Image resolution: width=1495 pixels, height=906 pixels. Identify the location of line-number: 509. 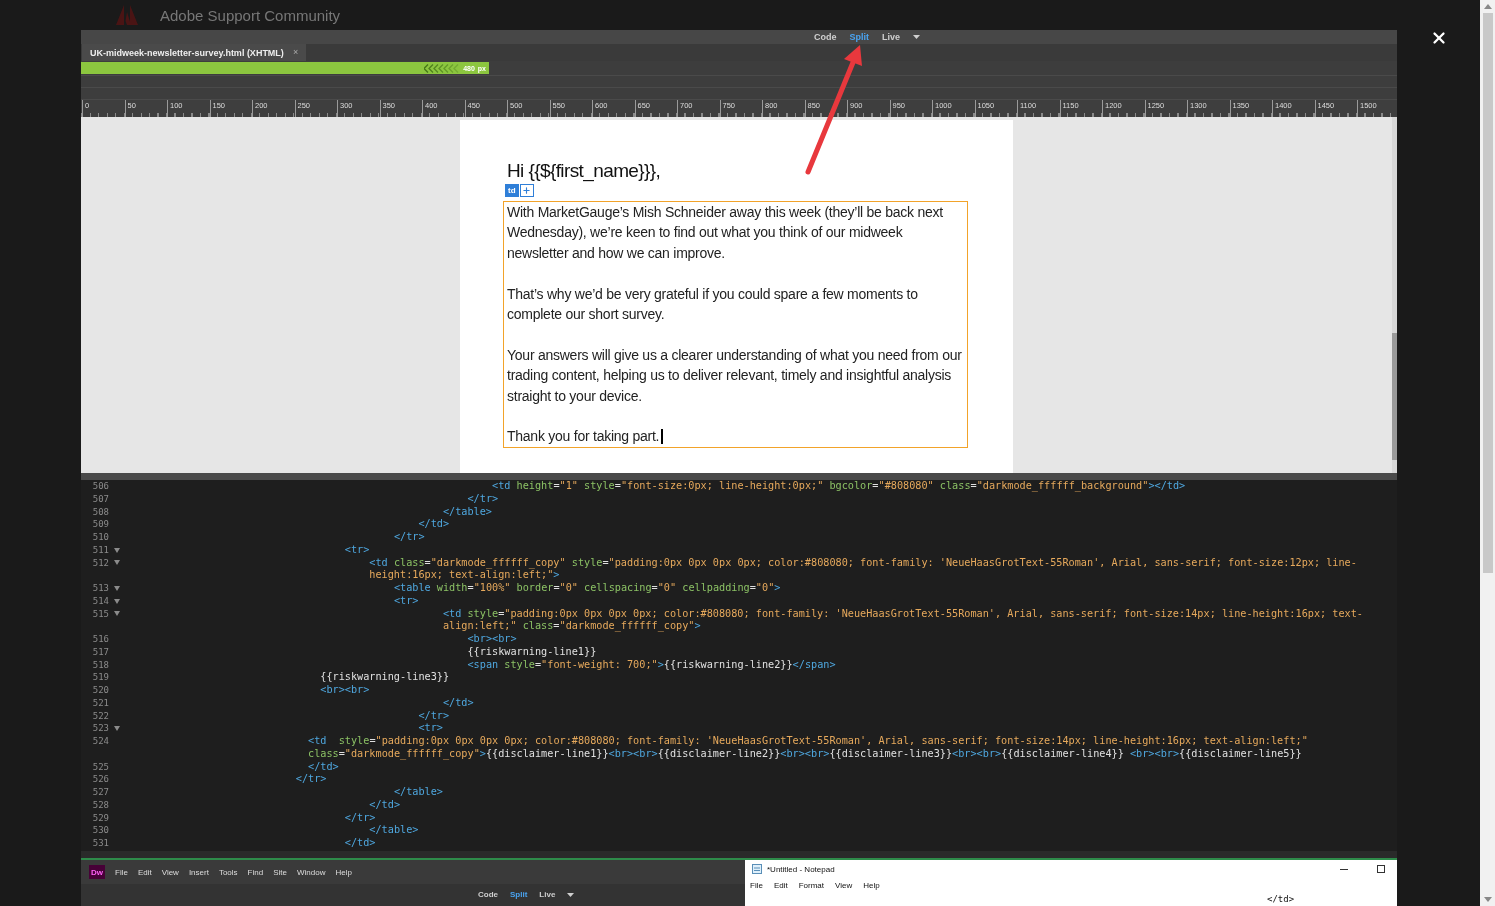
(100, 524).